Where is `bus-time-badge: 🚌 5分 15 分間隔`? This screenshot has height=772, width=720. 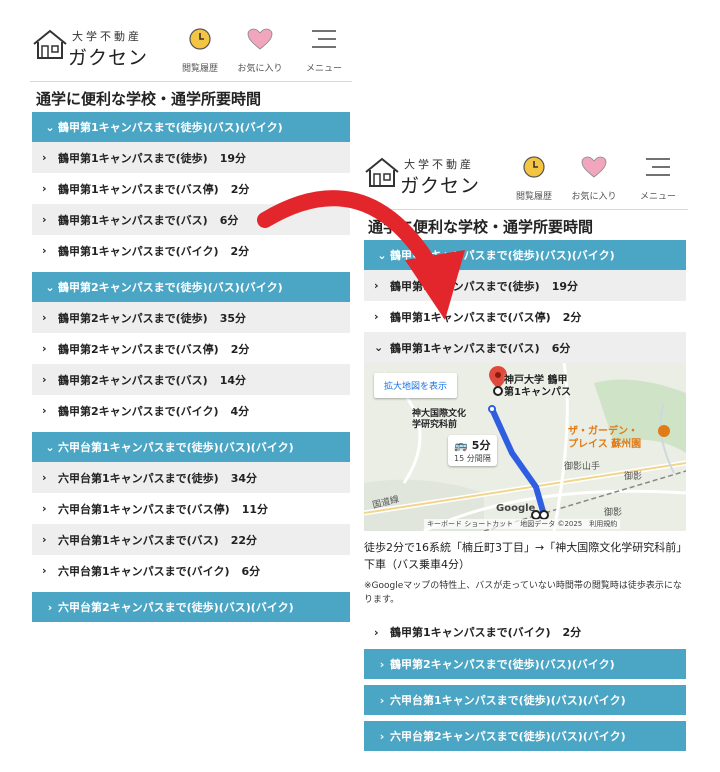
bus-time-badge: 🚌 5分 15 分間隔 is located at coordinates (472, 450).